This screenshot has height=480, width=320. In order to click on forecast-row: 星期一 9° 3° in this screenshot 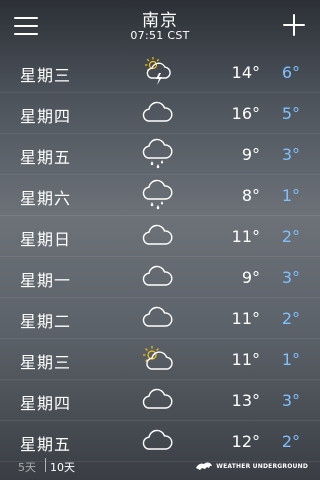, I will do `click(160, 277)`.